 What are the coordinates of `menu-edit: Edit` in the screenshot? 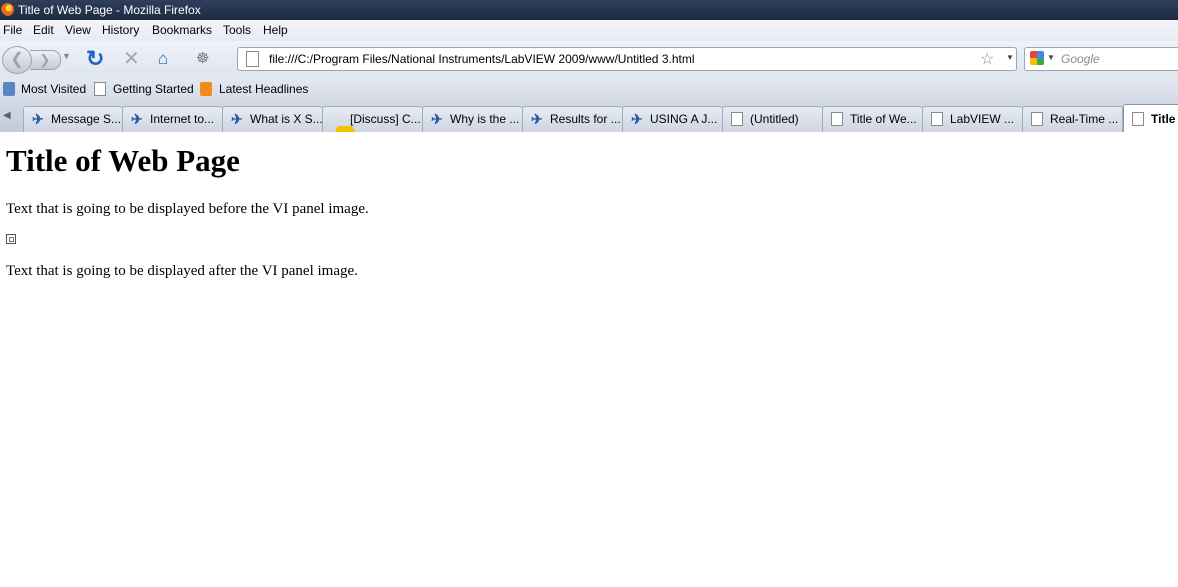 It's located at (43, 30).